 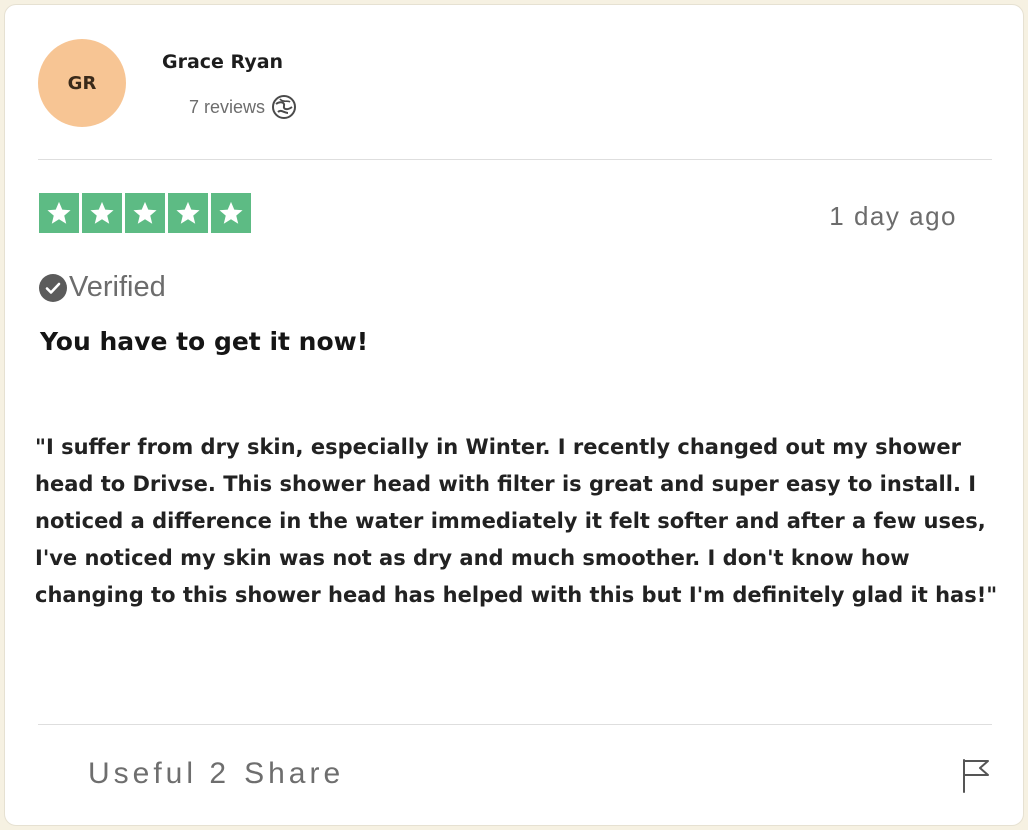 What do you see at coordinates (515, 159) in the screenshot?
I see `divider-top` at bounding box center [515, 159].